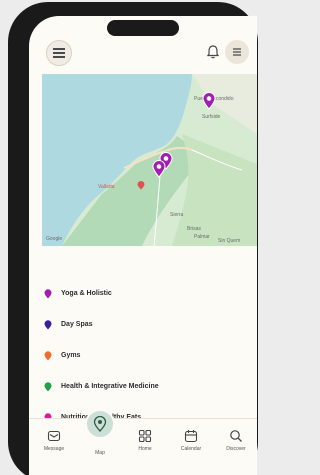 This screenshot has height=475, width=320. I want to click on category-item-gyms: Gyms, so click(147, 355).